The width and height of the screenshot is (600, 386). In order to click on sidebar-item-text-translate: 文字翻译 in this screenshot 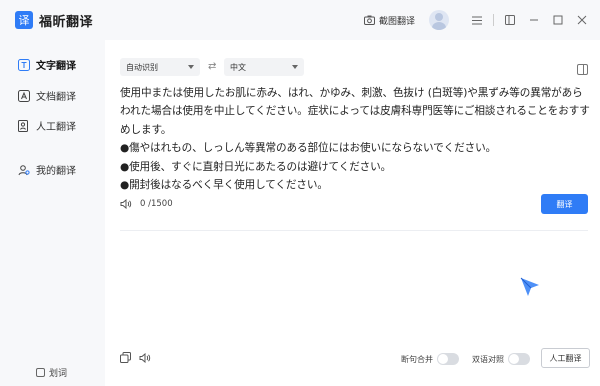, I will do `click(47, 64)`.